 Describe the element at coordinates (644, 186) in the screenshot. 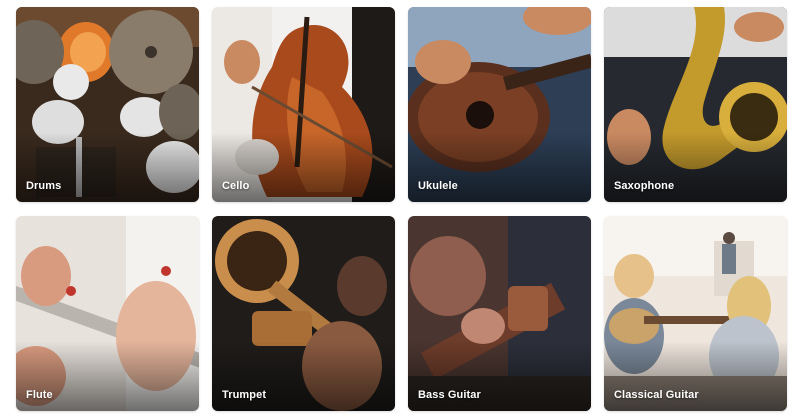

I see `card-label: Saxophone` at that location.